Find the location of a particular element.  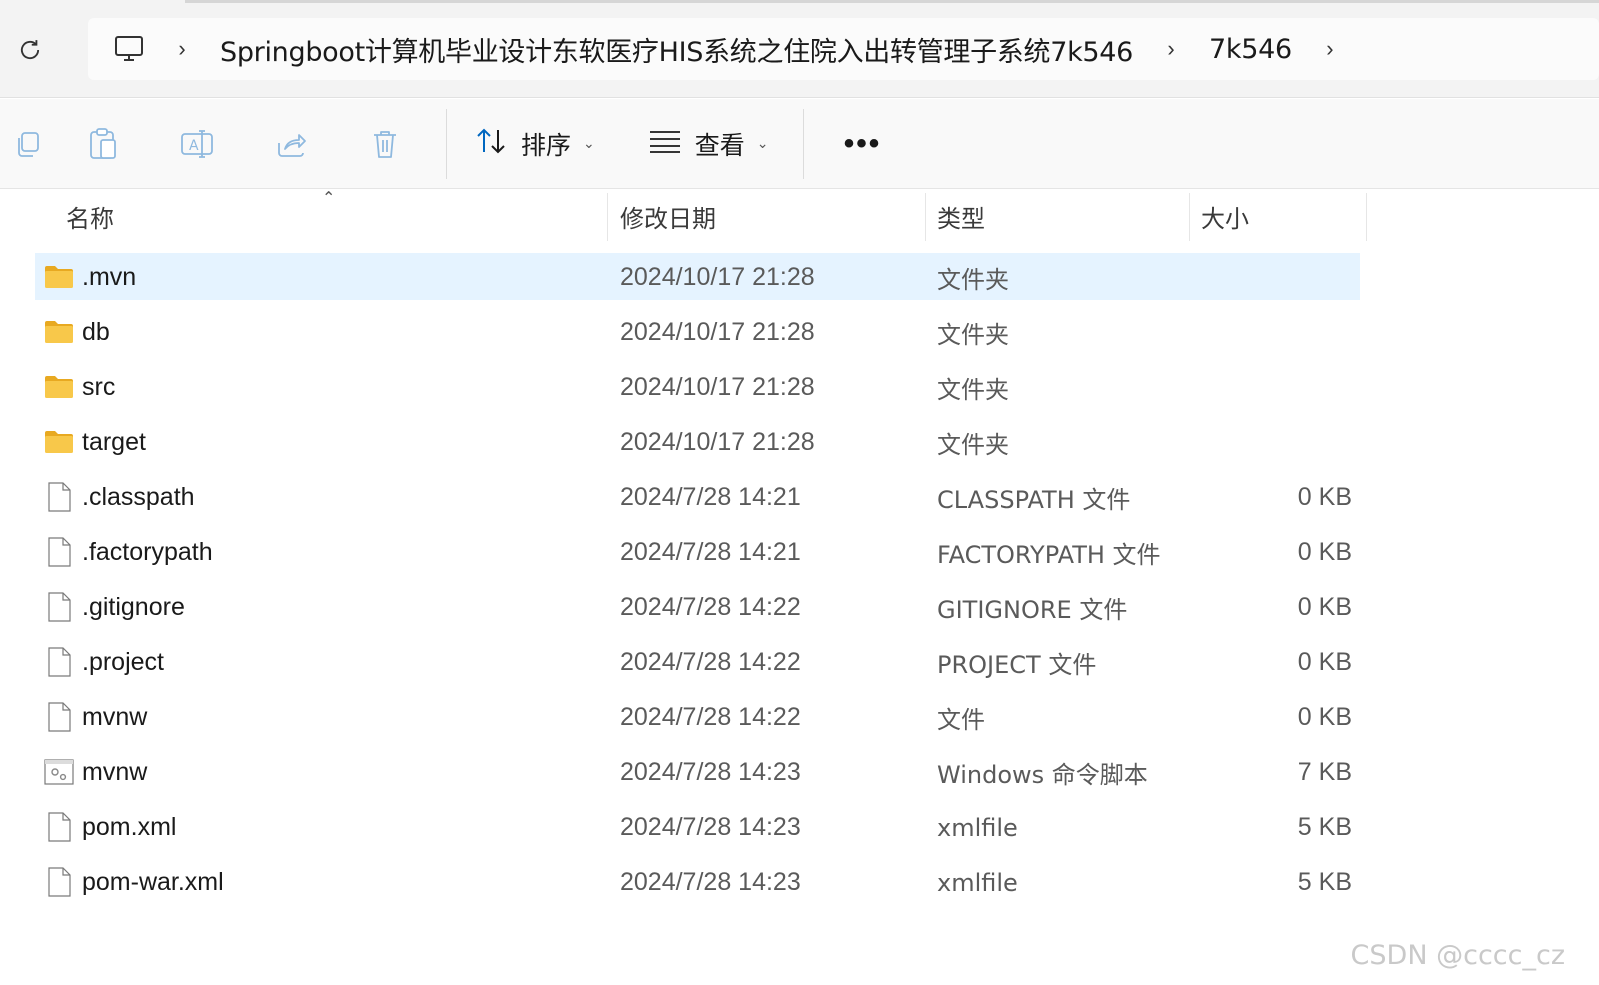

file-type: FACTORYPATH 文件 is located at coordinates (1049, 555).